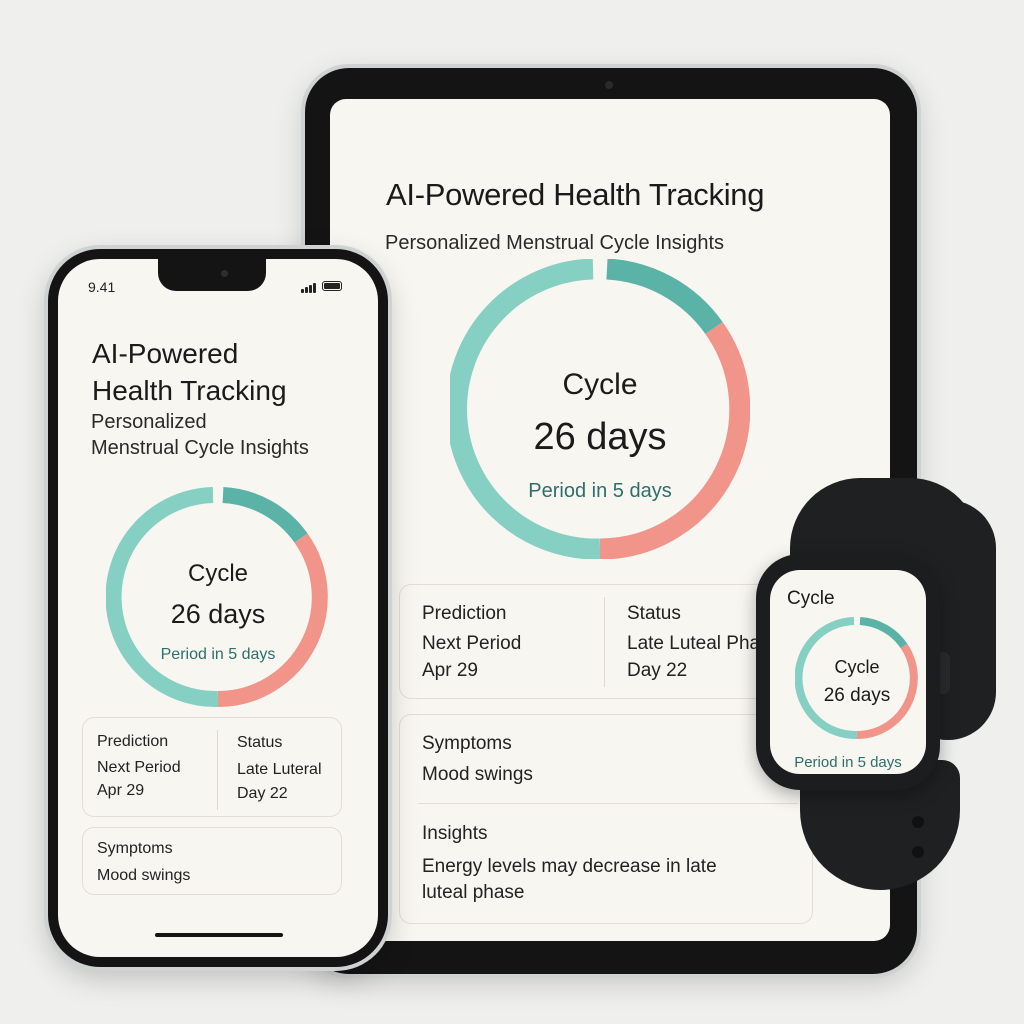 This screenshot has width=1024, height=1024. I want to click on status-bar-time: 9.41, so click(102, 287).